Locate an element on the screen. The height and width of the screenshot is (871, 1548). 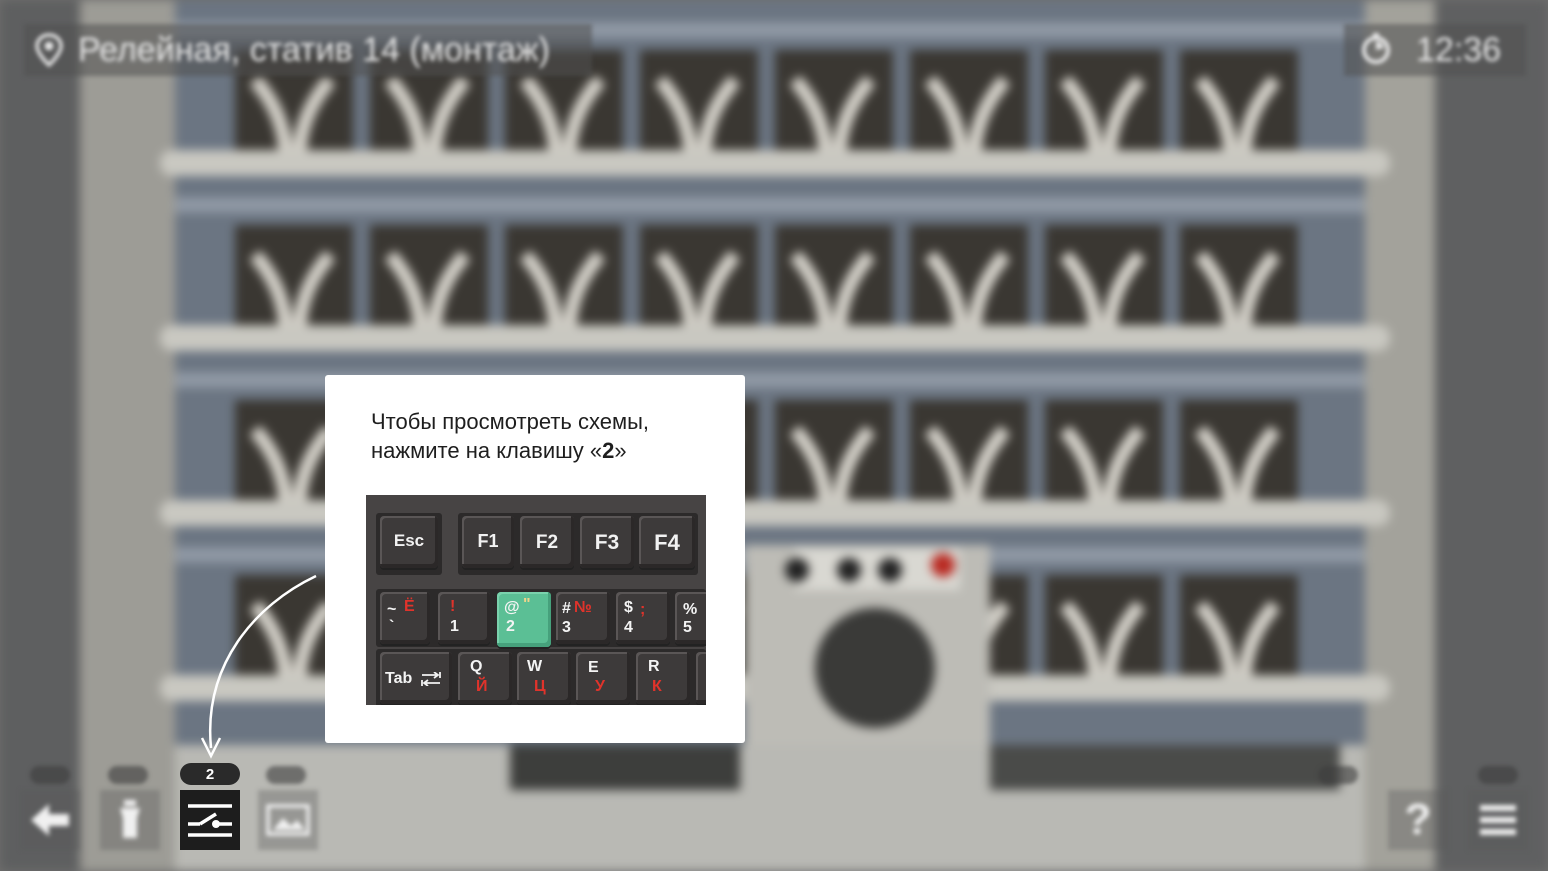
game-clock: 12:36 is located at coordinates (1435, 50).